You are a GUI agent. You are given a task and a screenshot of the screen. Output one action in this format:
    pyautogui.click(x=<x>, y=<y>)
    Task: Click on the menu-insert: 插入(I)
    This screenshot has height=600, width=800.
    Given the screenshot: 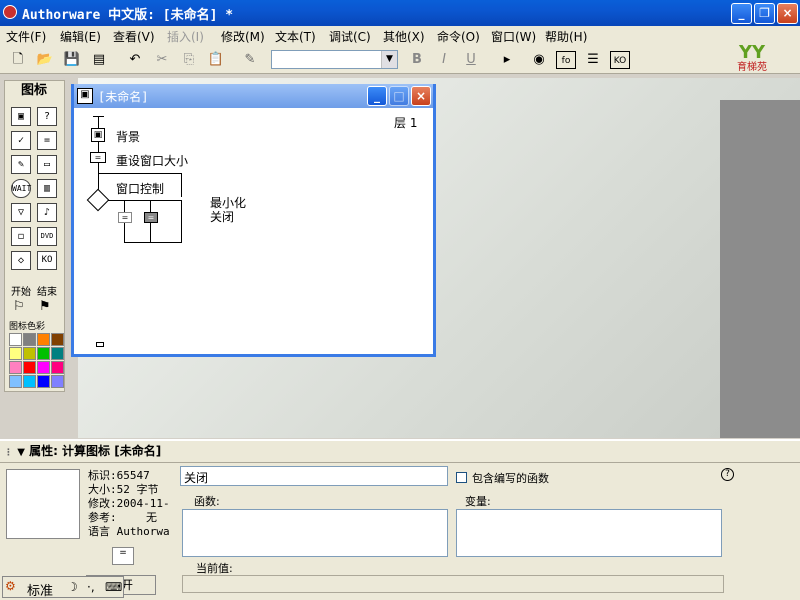 What is the action you would take?
    pyautogui.click(x=185, y=36)
    